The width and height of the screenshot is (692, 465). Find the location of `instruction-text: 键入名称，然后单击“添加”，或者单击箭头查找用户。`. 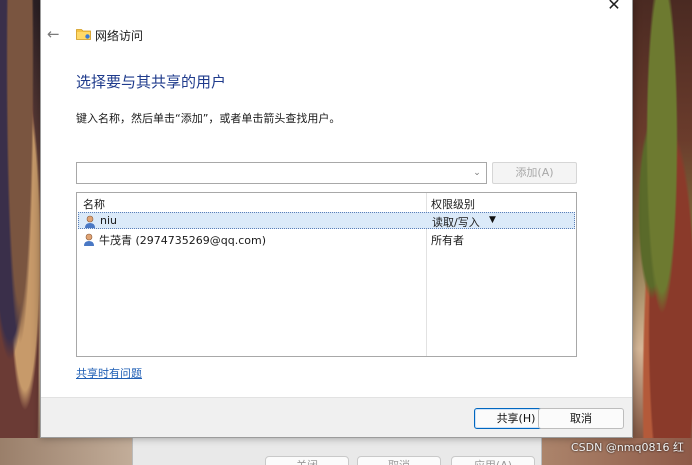

instruction-text: 键入名称，然后单击“添加”，或者单击箭头查找用户。 is located at coordinates (208, 118).